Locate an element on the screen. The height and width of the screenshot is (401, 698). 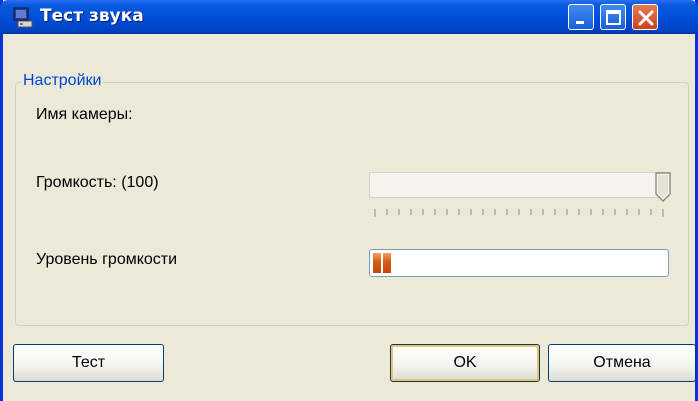
close-icon is located at coordinates (646, 18).